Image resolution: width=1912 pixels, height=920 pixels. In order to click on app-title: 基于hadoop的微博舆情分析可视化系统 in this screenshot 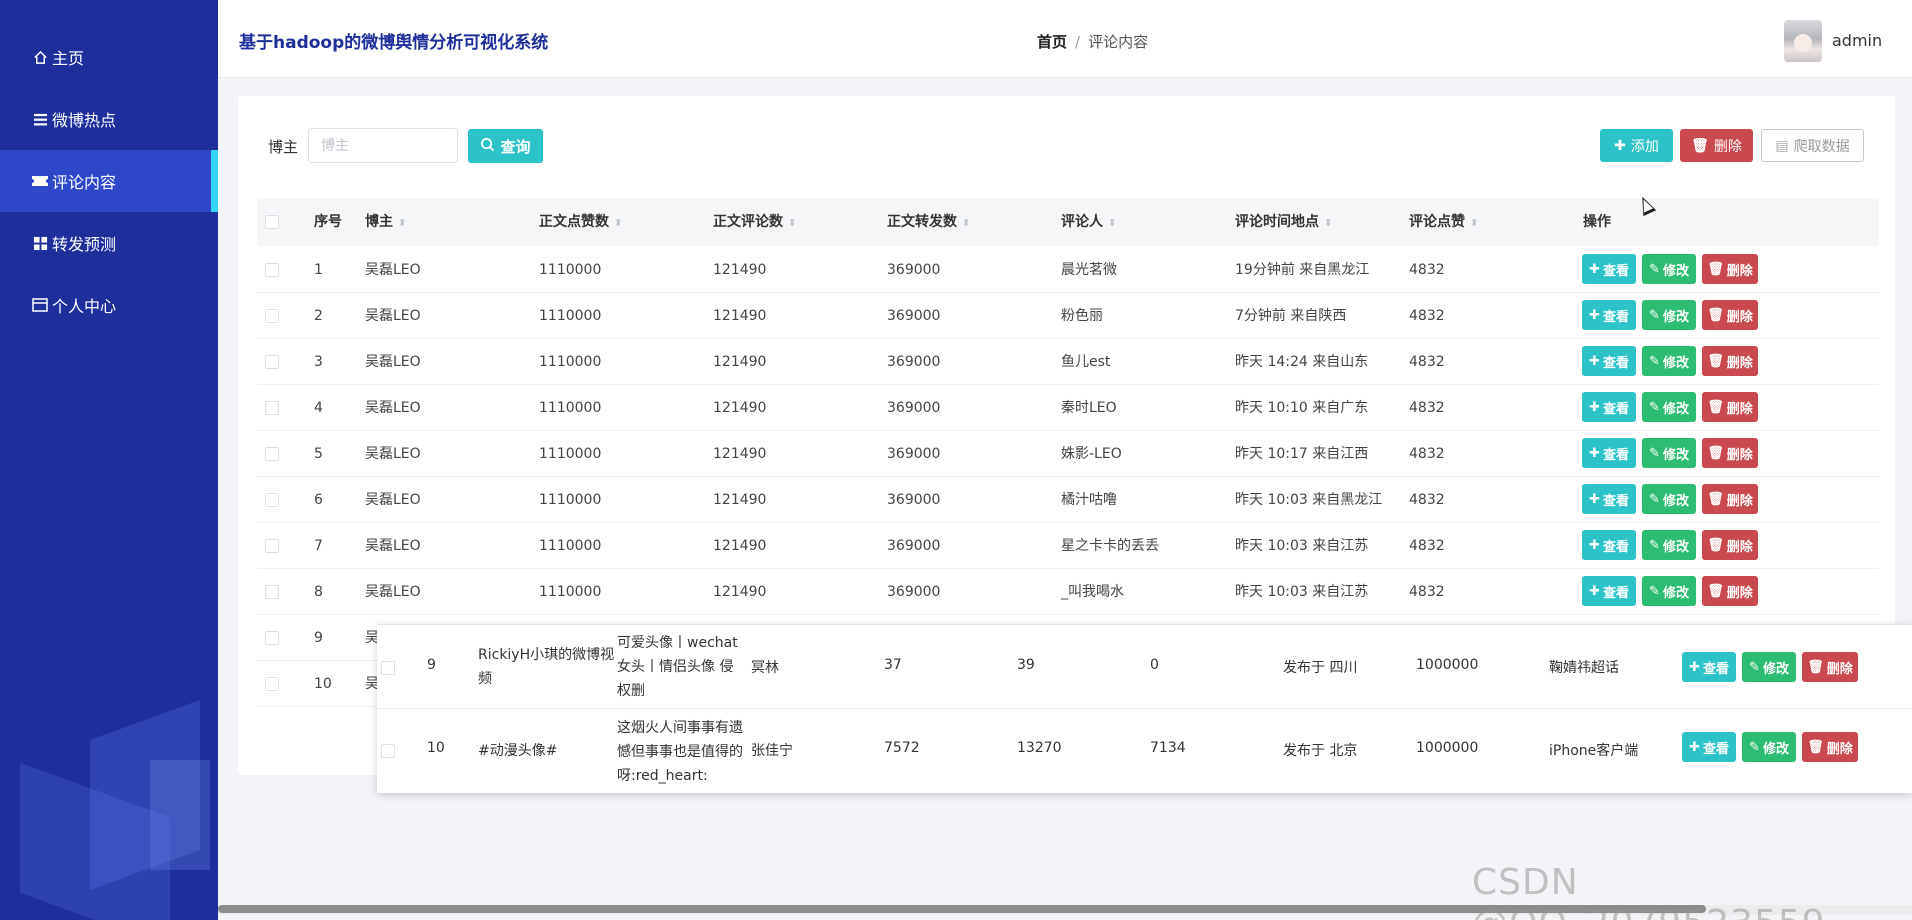, I will do `click(394, 43)`.